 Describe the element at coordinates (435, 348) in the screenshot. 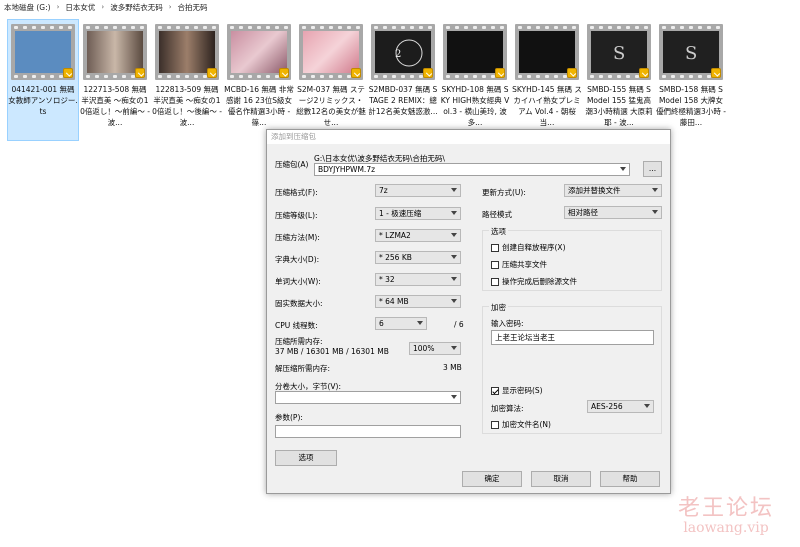

I see `mem-percent-select: 100%` at that location.